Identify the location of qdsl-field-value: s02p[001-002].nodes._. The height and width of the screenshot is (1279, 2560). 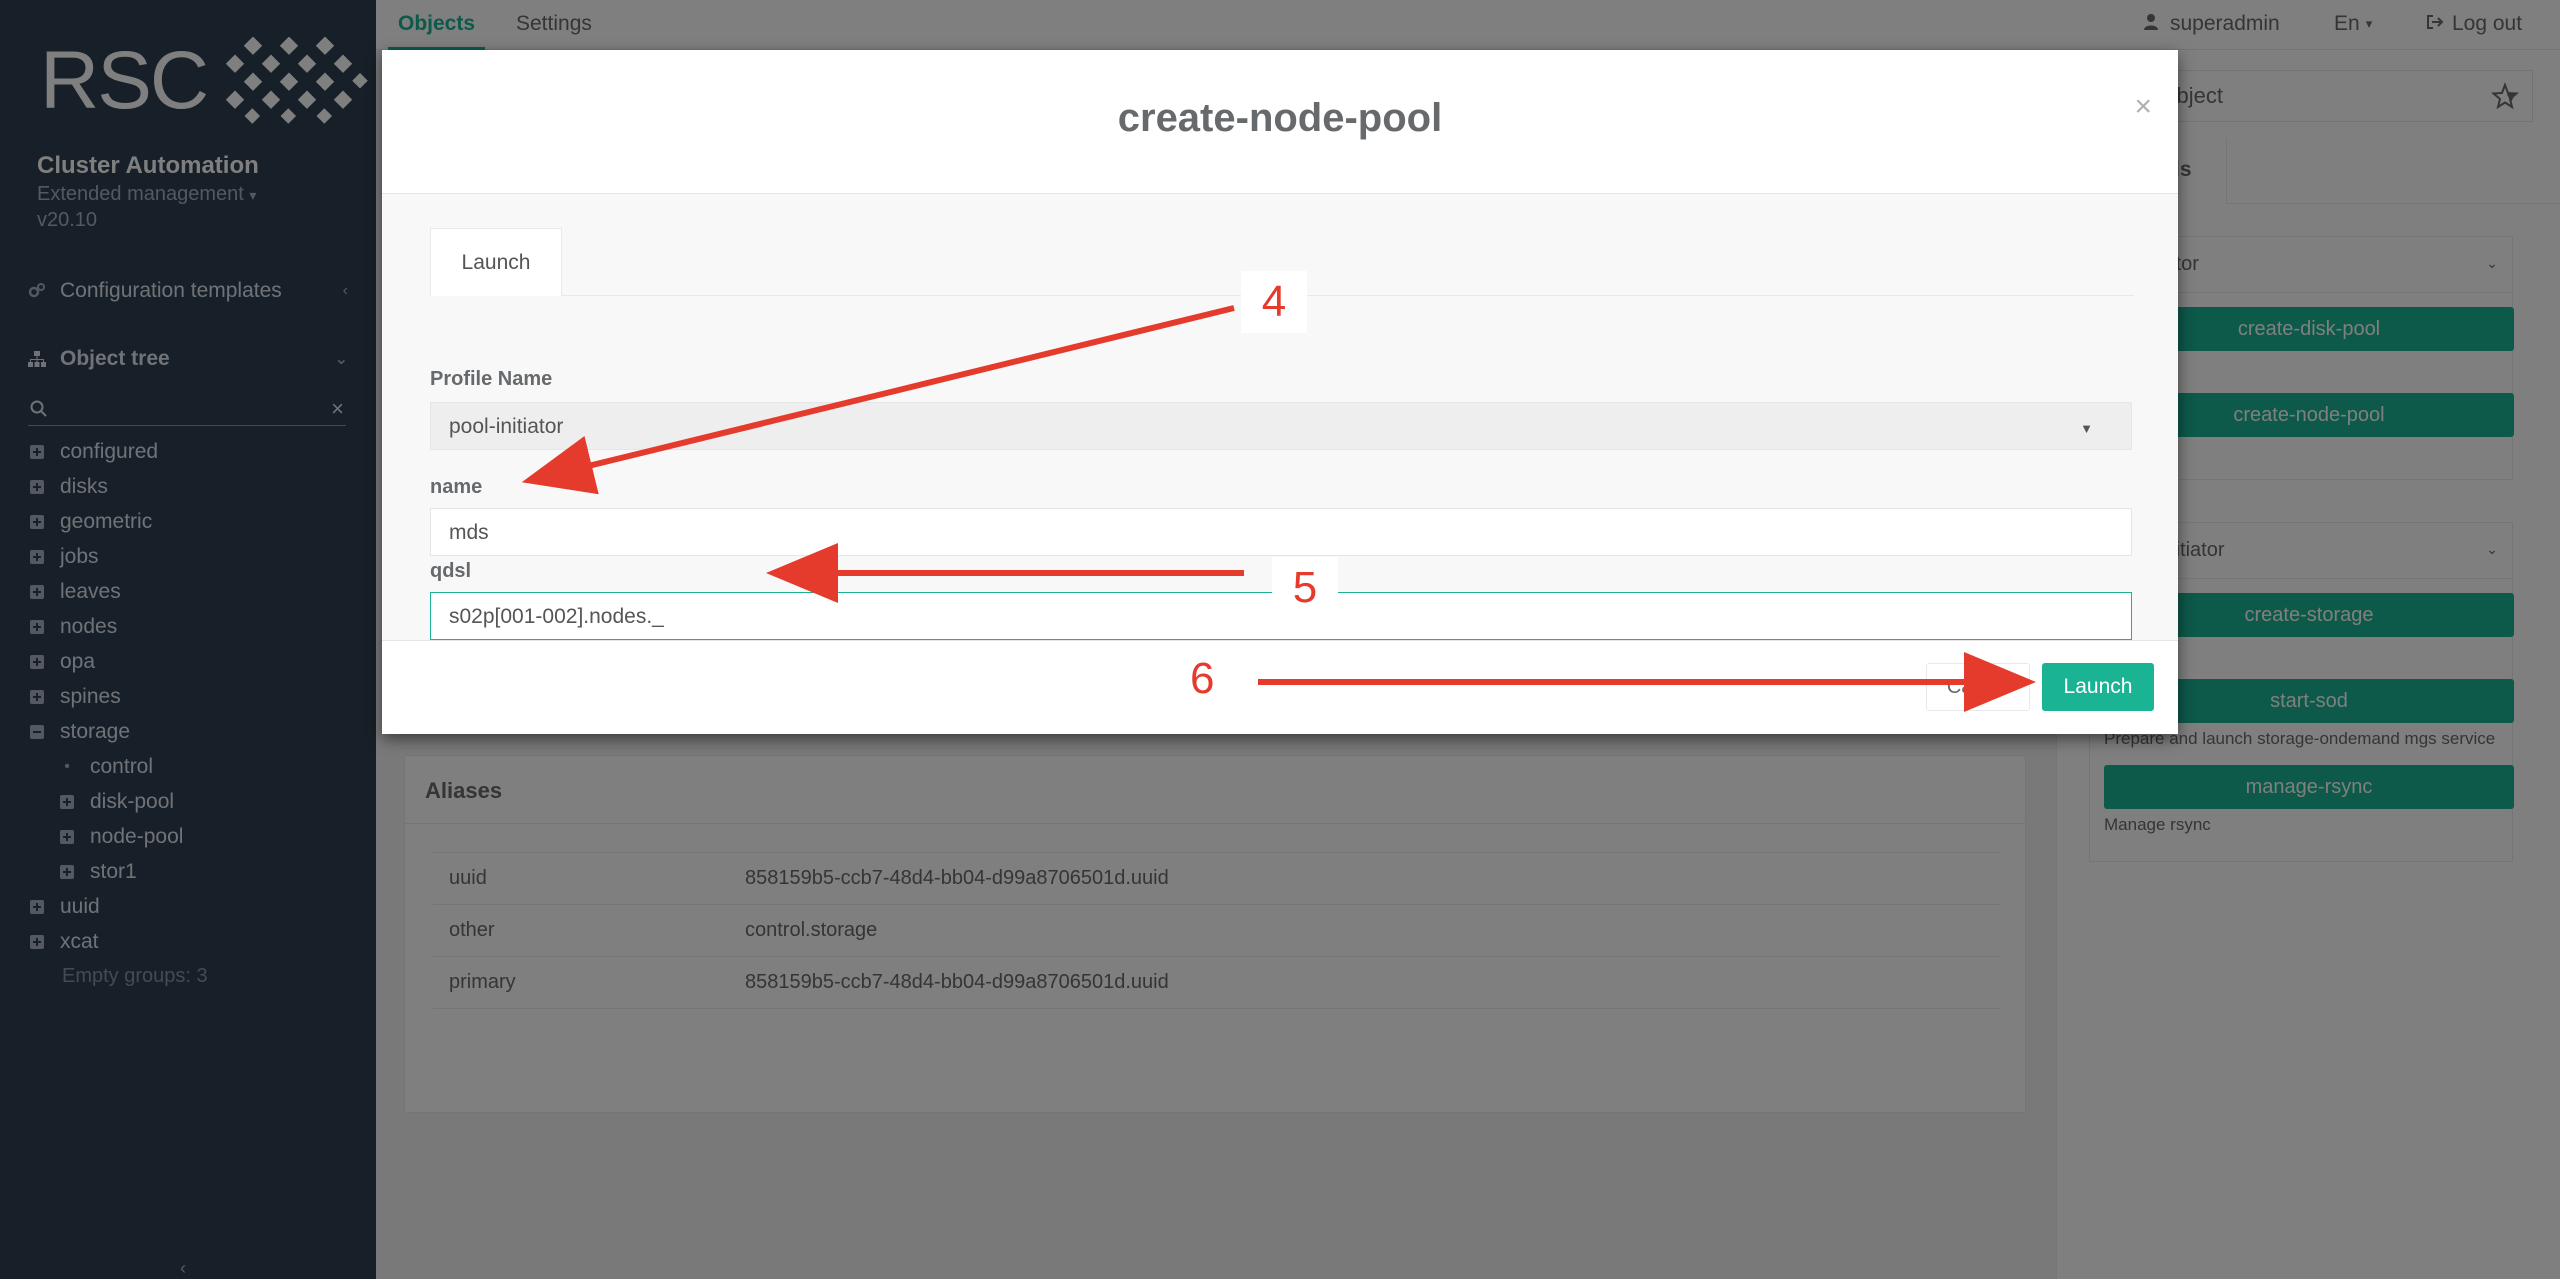
(556, 616).